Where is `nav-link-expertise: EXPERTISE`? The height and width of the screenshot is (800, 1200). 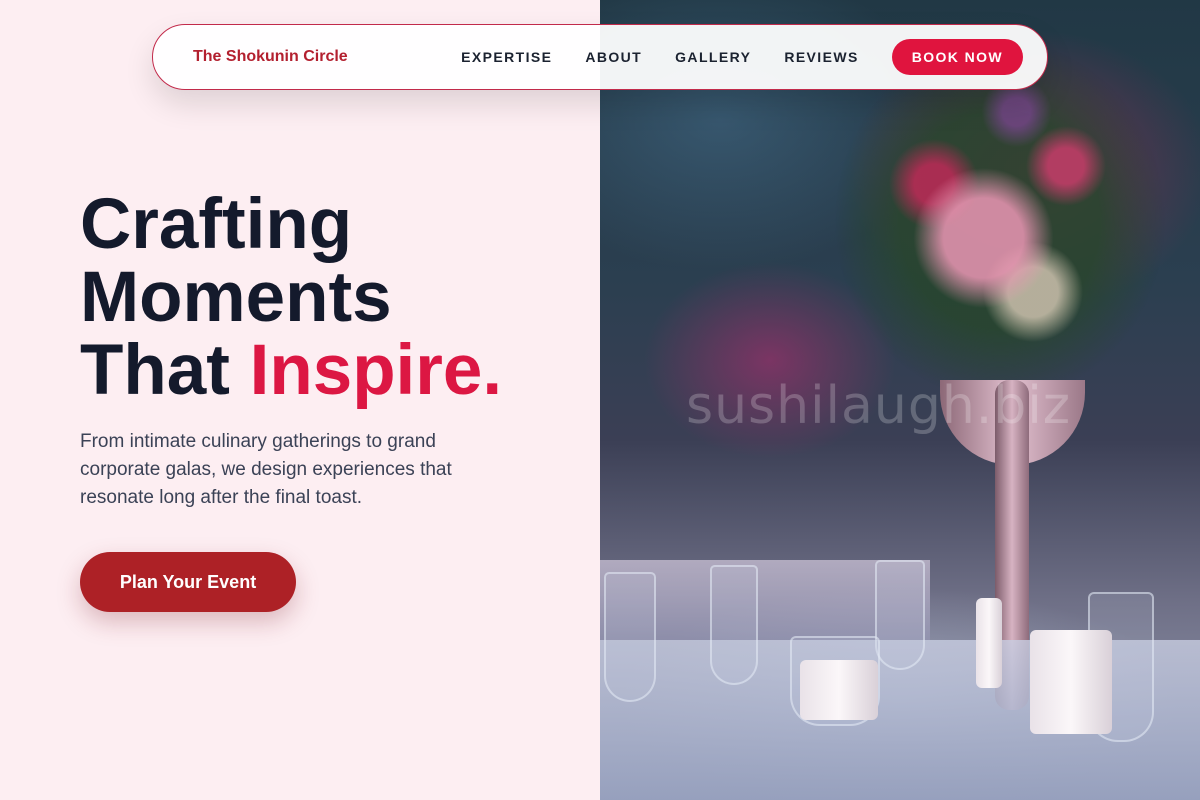 nav-link-expertise: EXPERTISE is located at coordinates (506, 57).